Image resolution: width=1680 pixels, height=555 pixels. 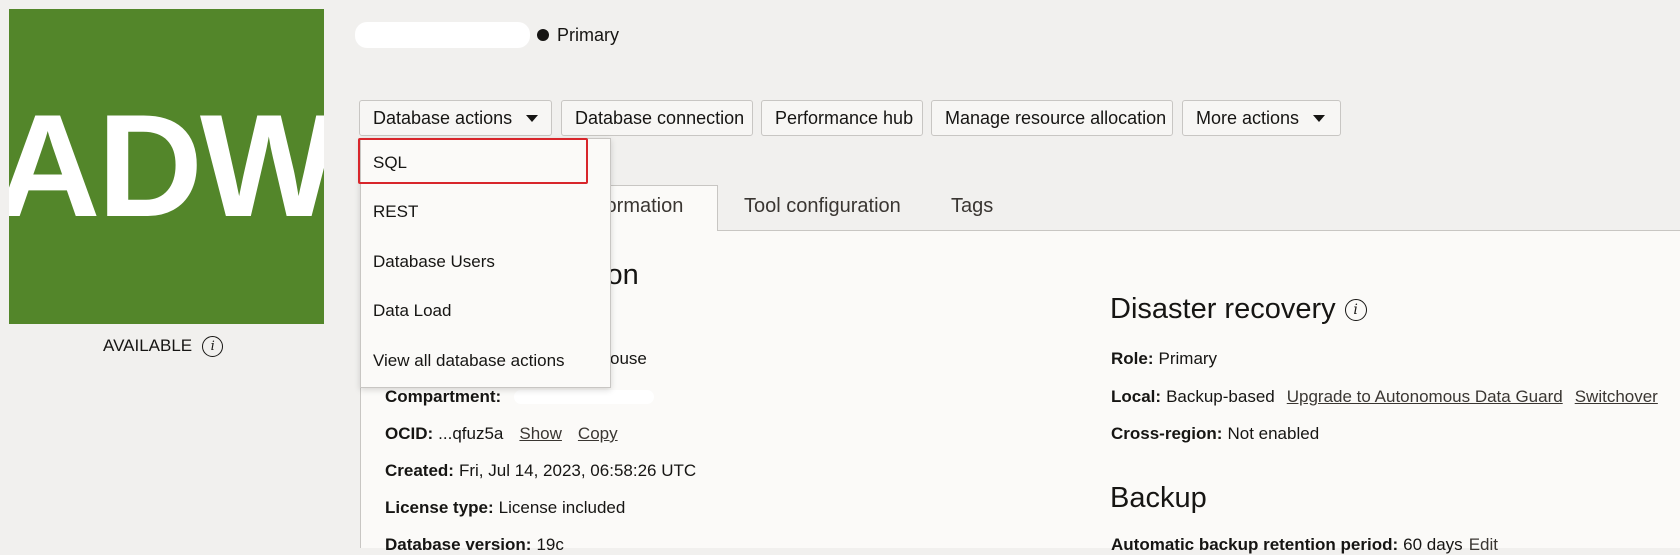 I want to click on dr-cross-region-label: Cross-region:, so click(x=1167, y=433).